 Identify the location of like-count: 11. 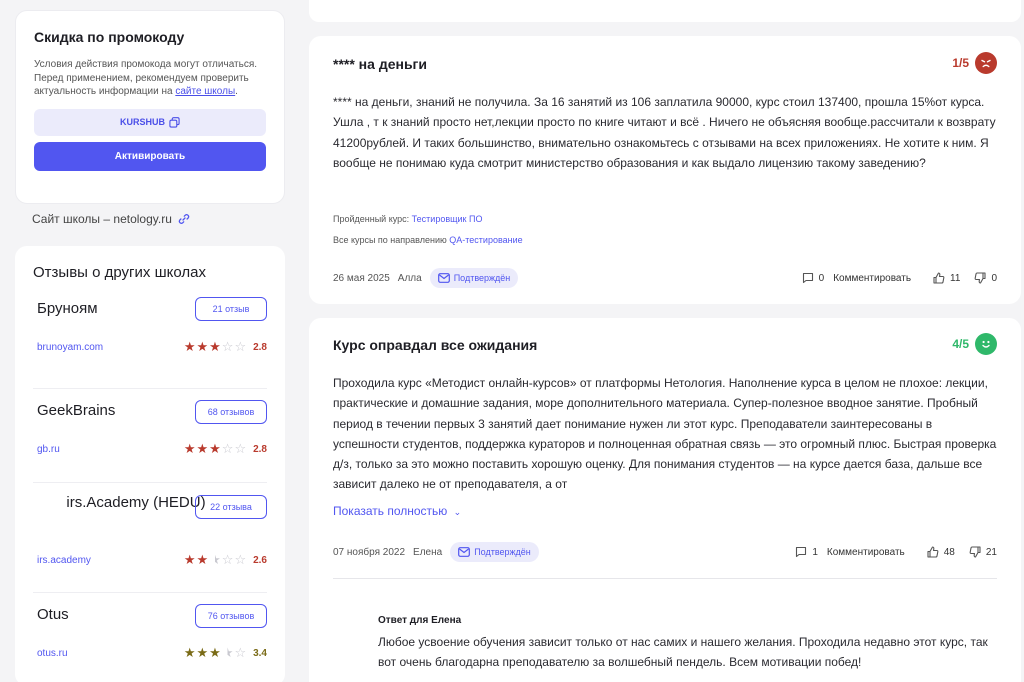
(955, 278).